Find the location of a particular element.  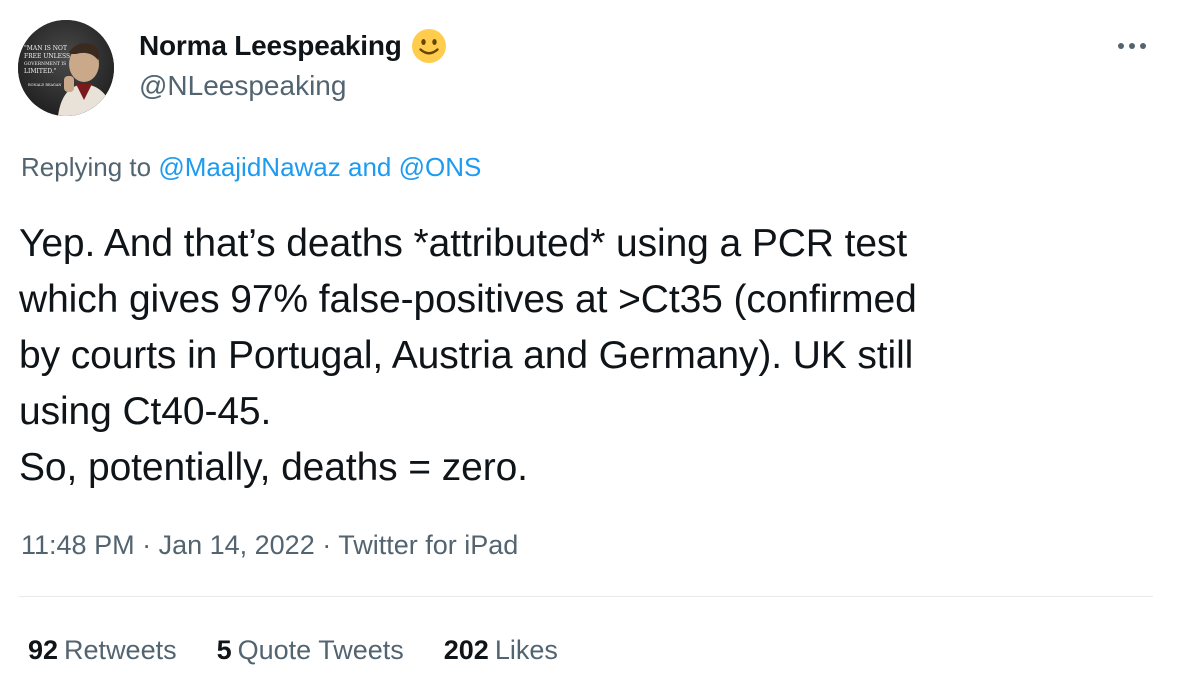

mention-conjunction: and is located at coordinates (370, 167).